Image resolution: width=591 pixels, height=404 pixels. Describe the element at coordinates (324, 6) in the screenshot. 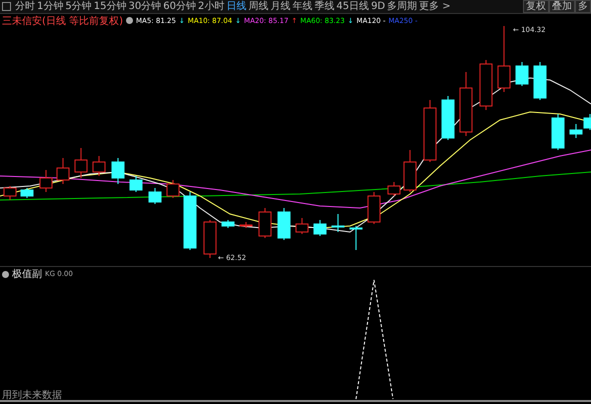

I see `period-tab: 季线` at that location.